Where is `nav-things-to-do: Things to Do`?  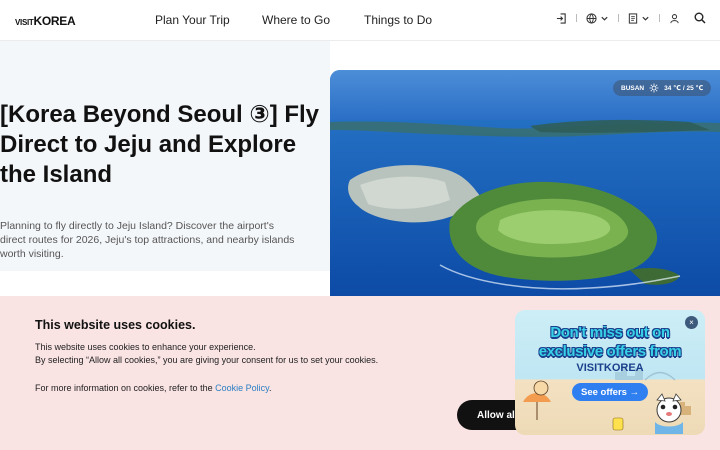 nav-things-to-do: Things to Do is located at coordinates (398, 20).